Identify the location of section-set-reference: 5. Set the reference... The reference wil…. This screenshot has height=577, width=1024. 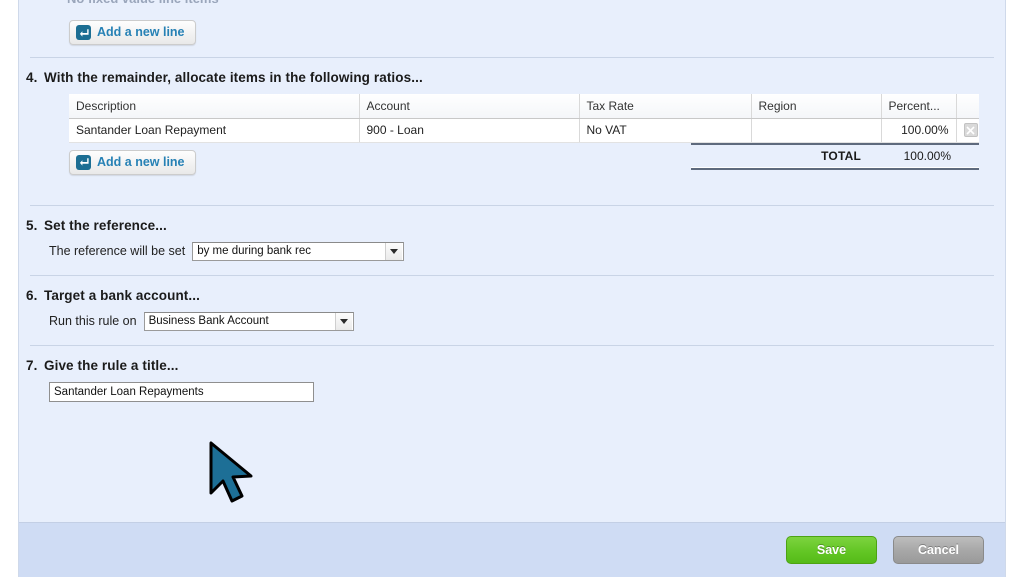
(512, 240).